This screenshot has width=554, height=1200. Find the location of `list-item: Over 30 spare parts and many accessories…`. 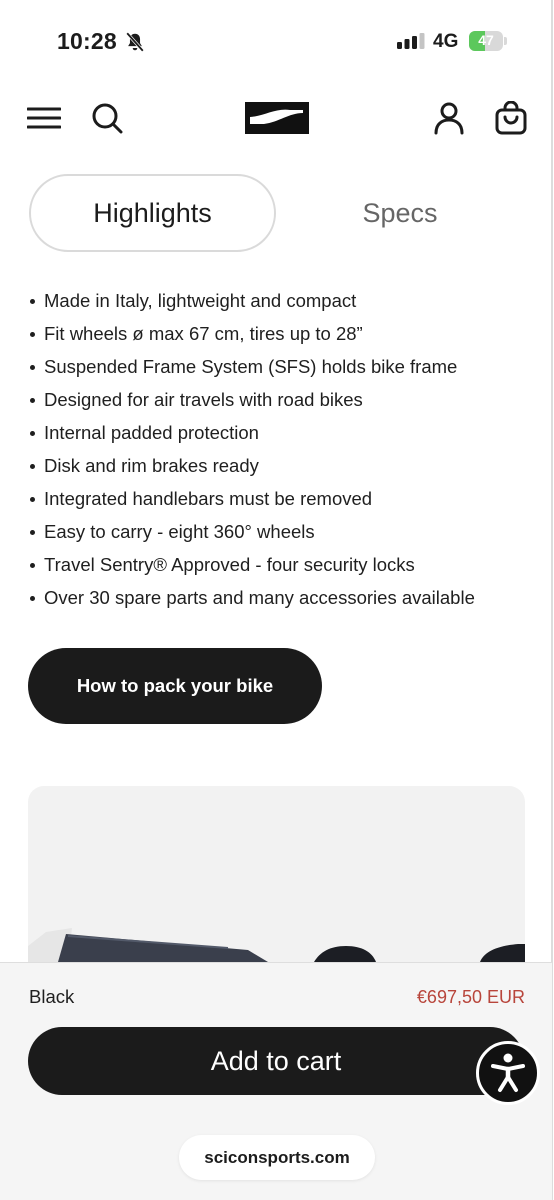

list-item: Over 30 spare parts and many accessories… is located at coordinates (283, 597).